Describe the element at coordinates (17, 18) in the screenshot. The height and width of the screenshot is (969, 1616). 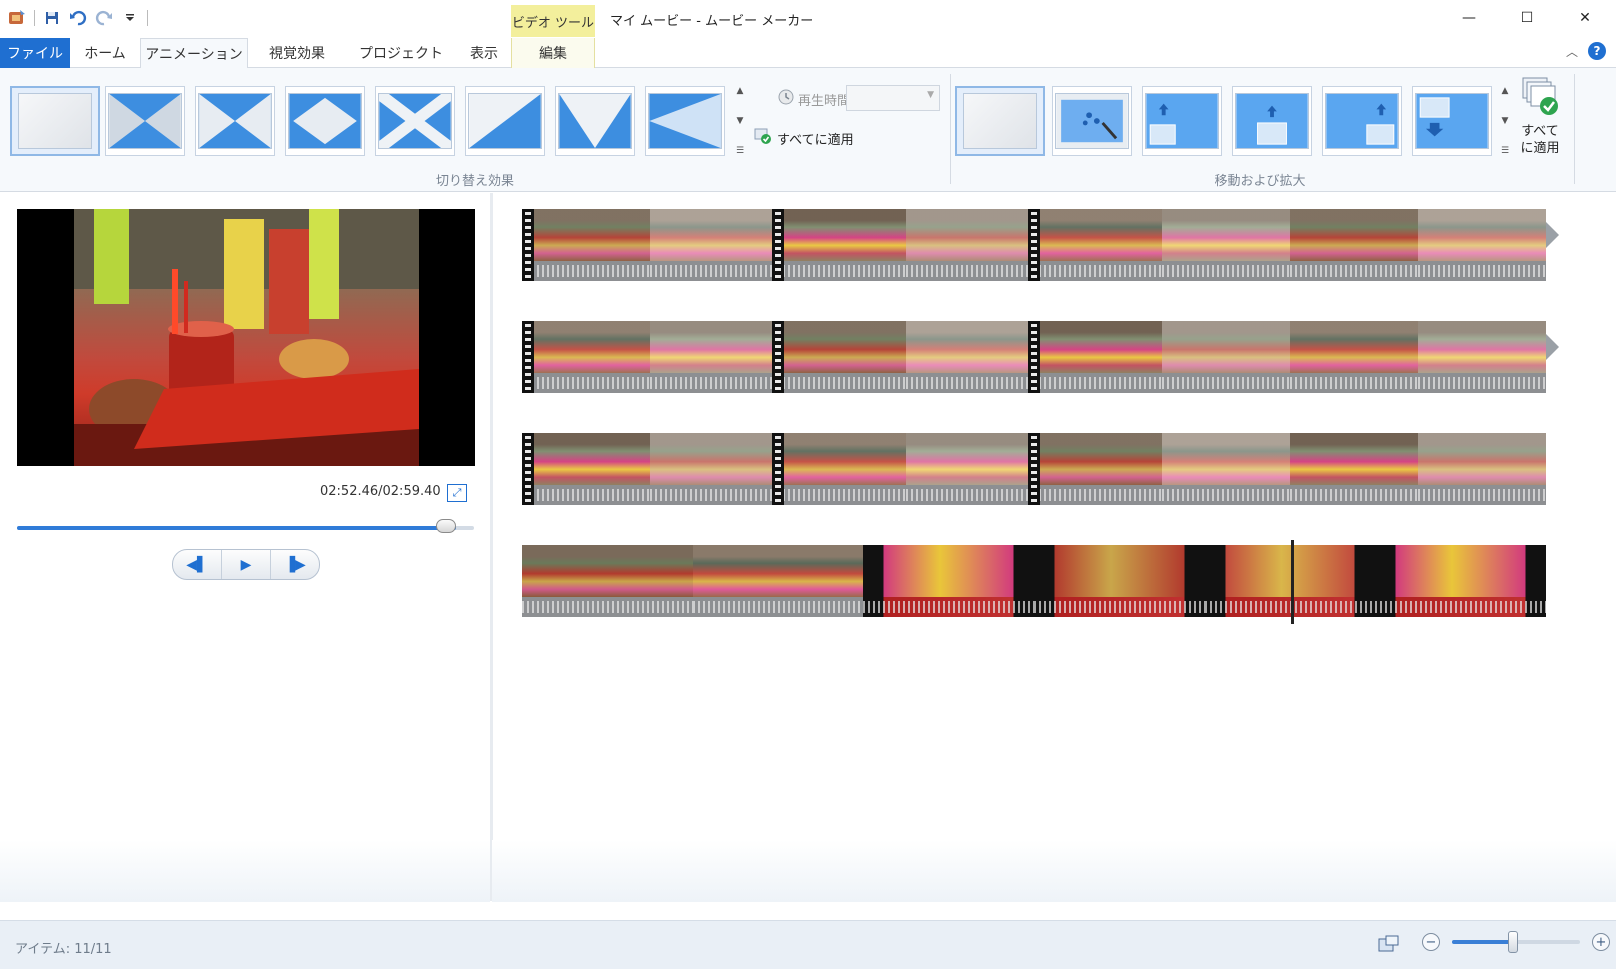
I see `app-icon` at that location.